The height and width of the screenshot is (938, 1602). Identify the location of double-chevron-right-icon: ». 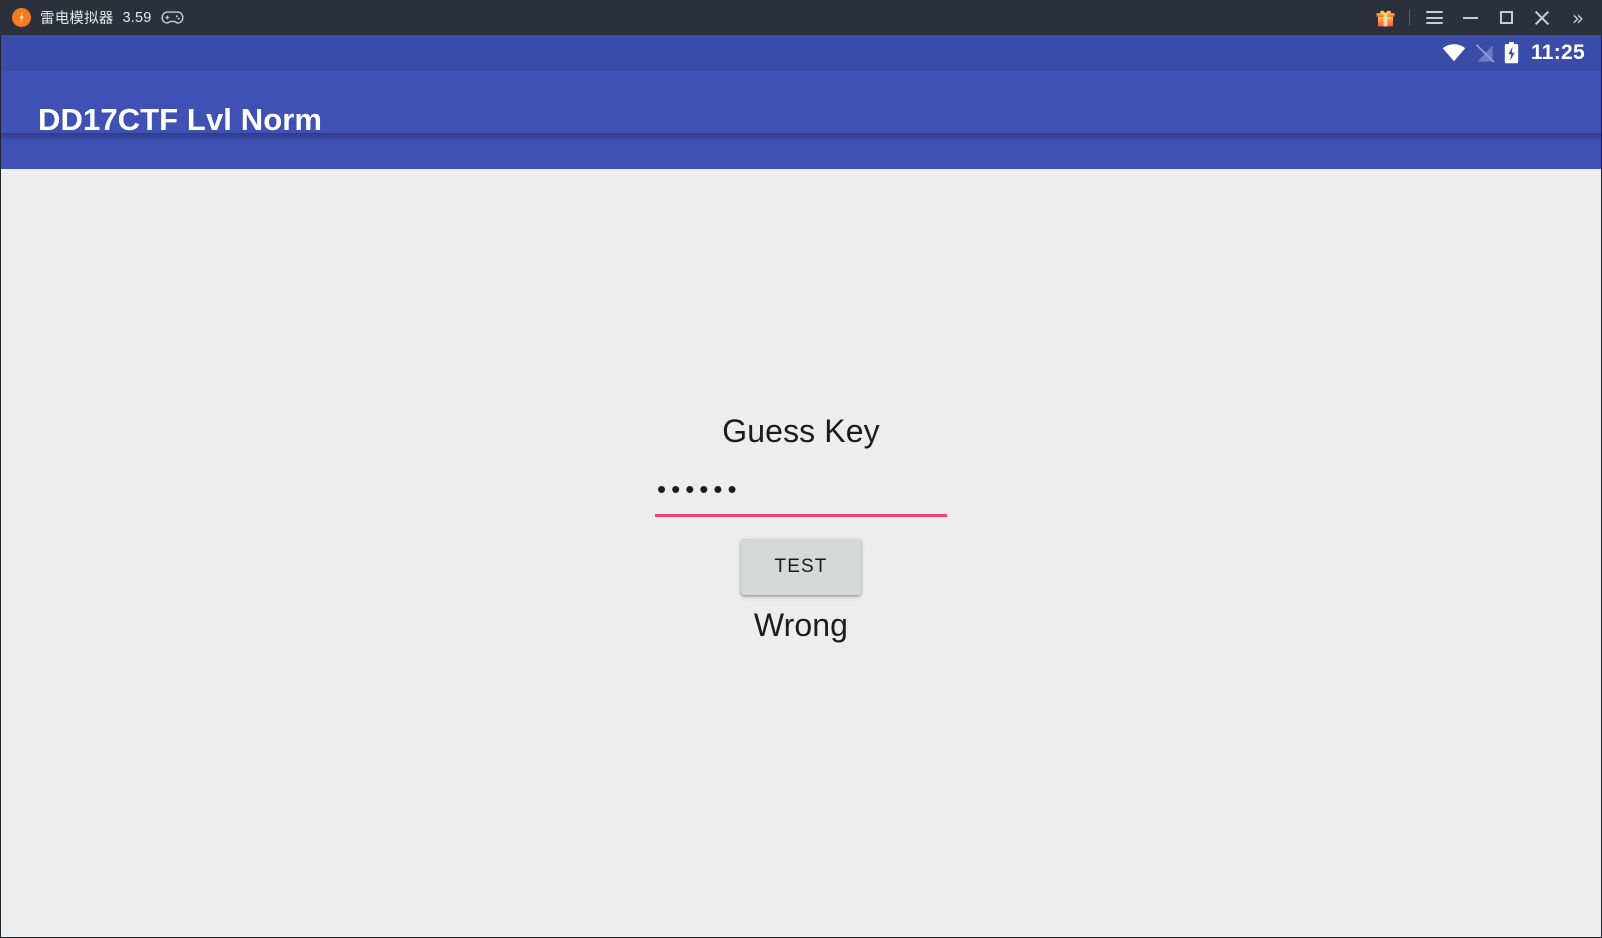
(1578, 17).